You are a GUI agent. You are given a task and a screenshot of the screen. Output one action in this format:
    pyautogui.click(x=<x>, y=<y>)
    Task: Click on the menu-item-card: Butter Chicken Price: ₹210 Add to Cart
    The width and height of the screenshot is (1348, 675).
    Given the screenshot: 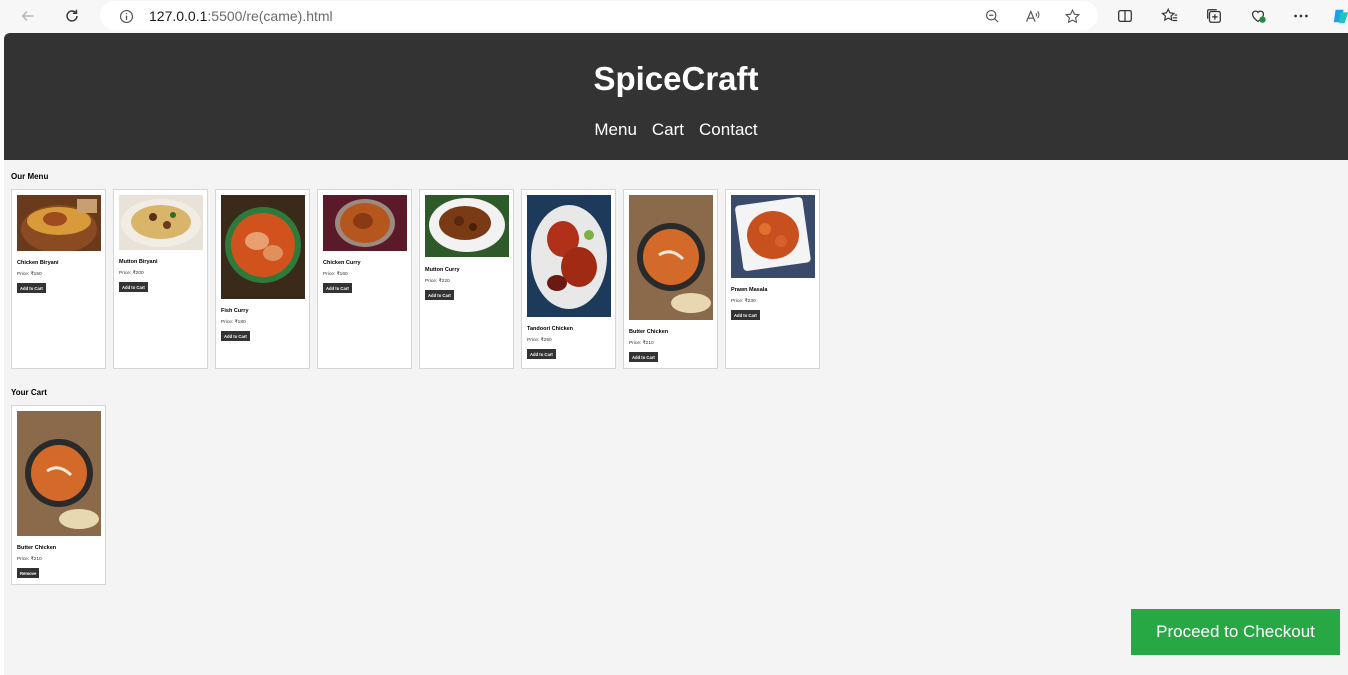 What is the action you would take?
    pyautogui.click(x=670, y=279)
    